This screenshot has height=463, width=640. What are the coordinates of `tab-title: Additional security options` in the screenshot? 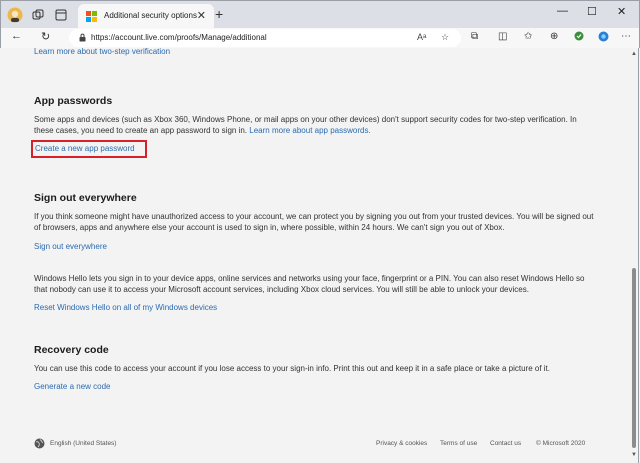 It's located at (150, 15).